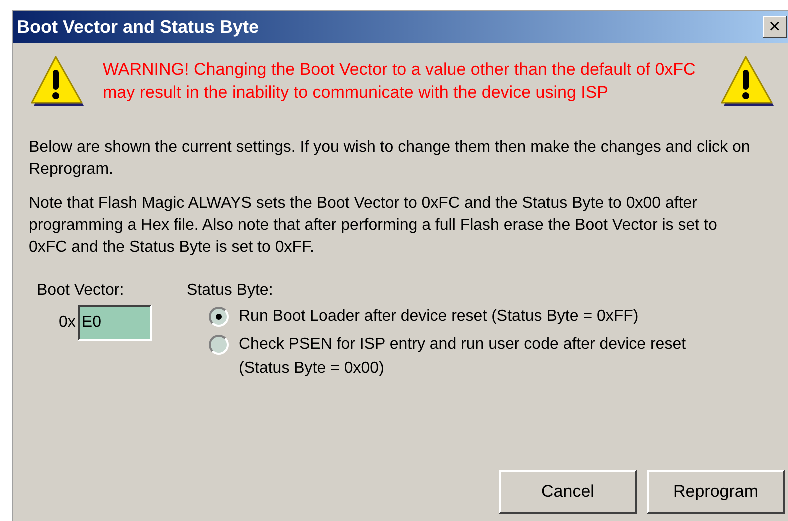  Describe the element at coordinates (568, 492) in the screenshot. I see `dialog-button: Cancel` at that location.